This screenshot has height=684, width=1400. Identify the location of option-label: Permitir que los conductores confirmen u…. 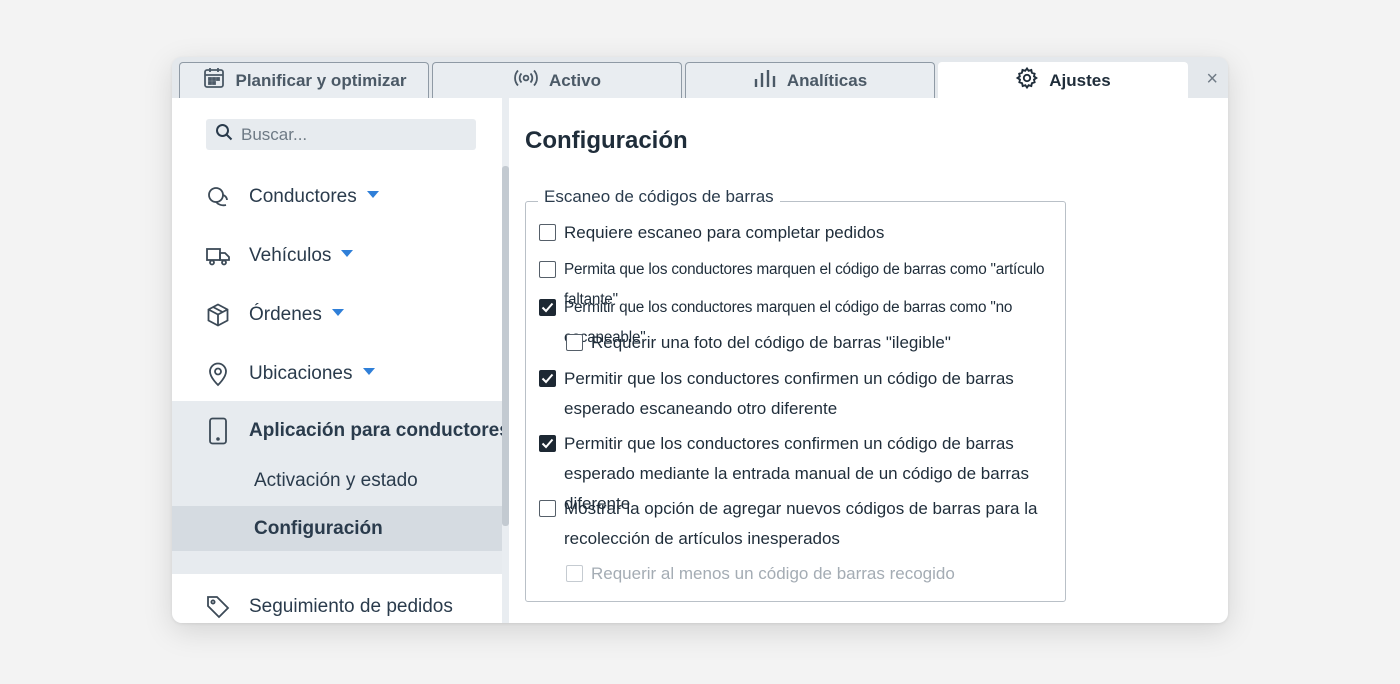
(789, 393).